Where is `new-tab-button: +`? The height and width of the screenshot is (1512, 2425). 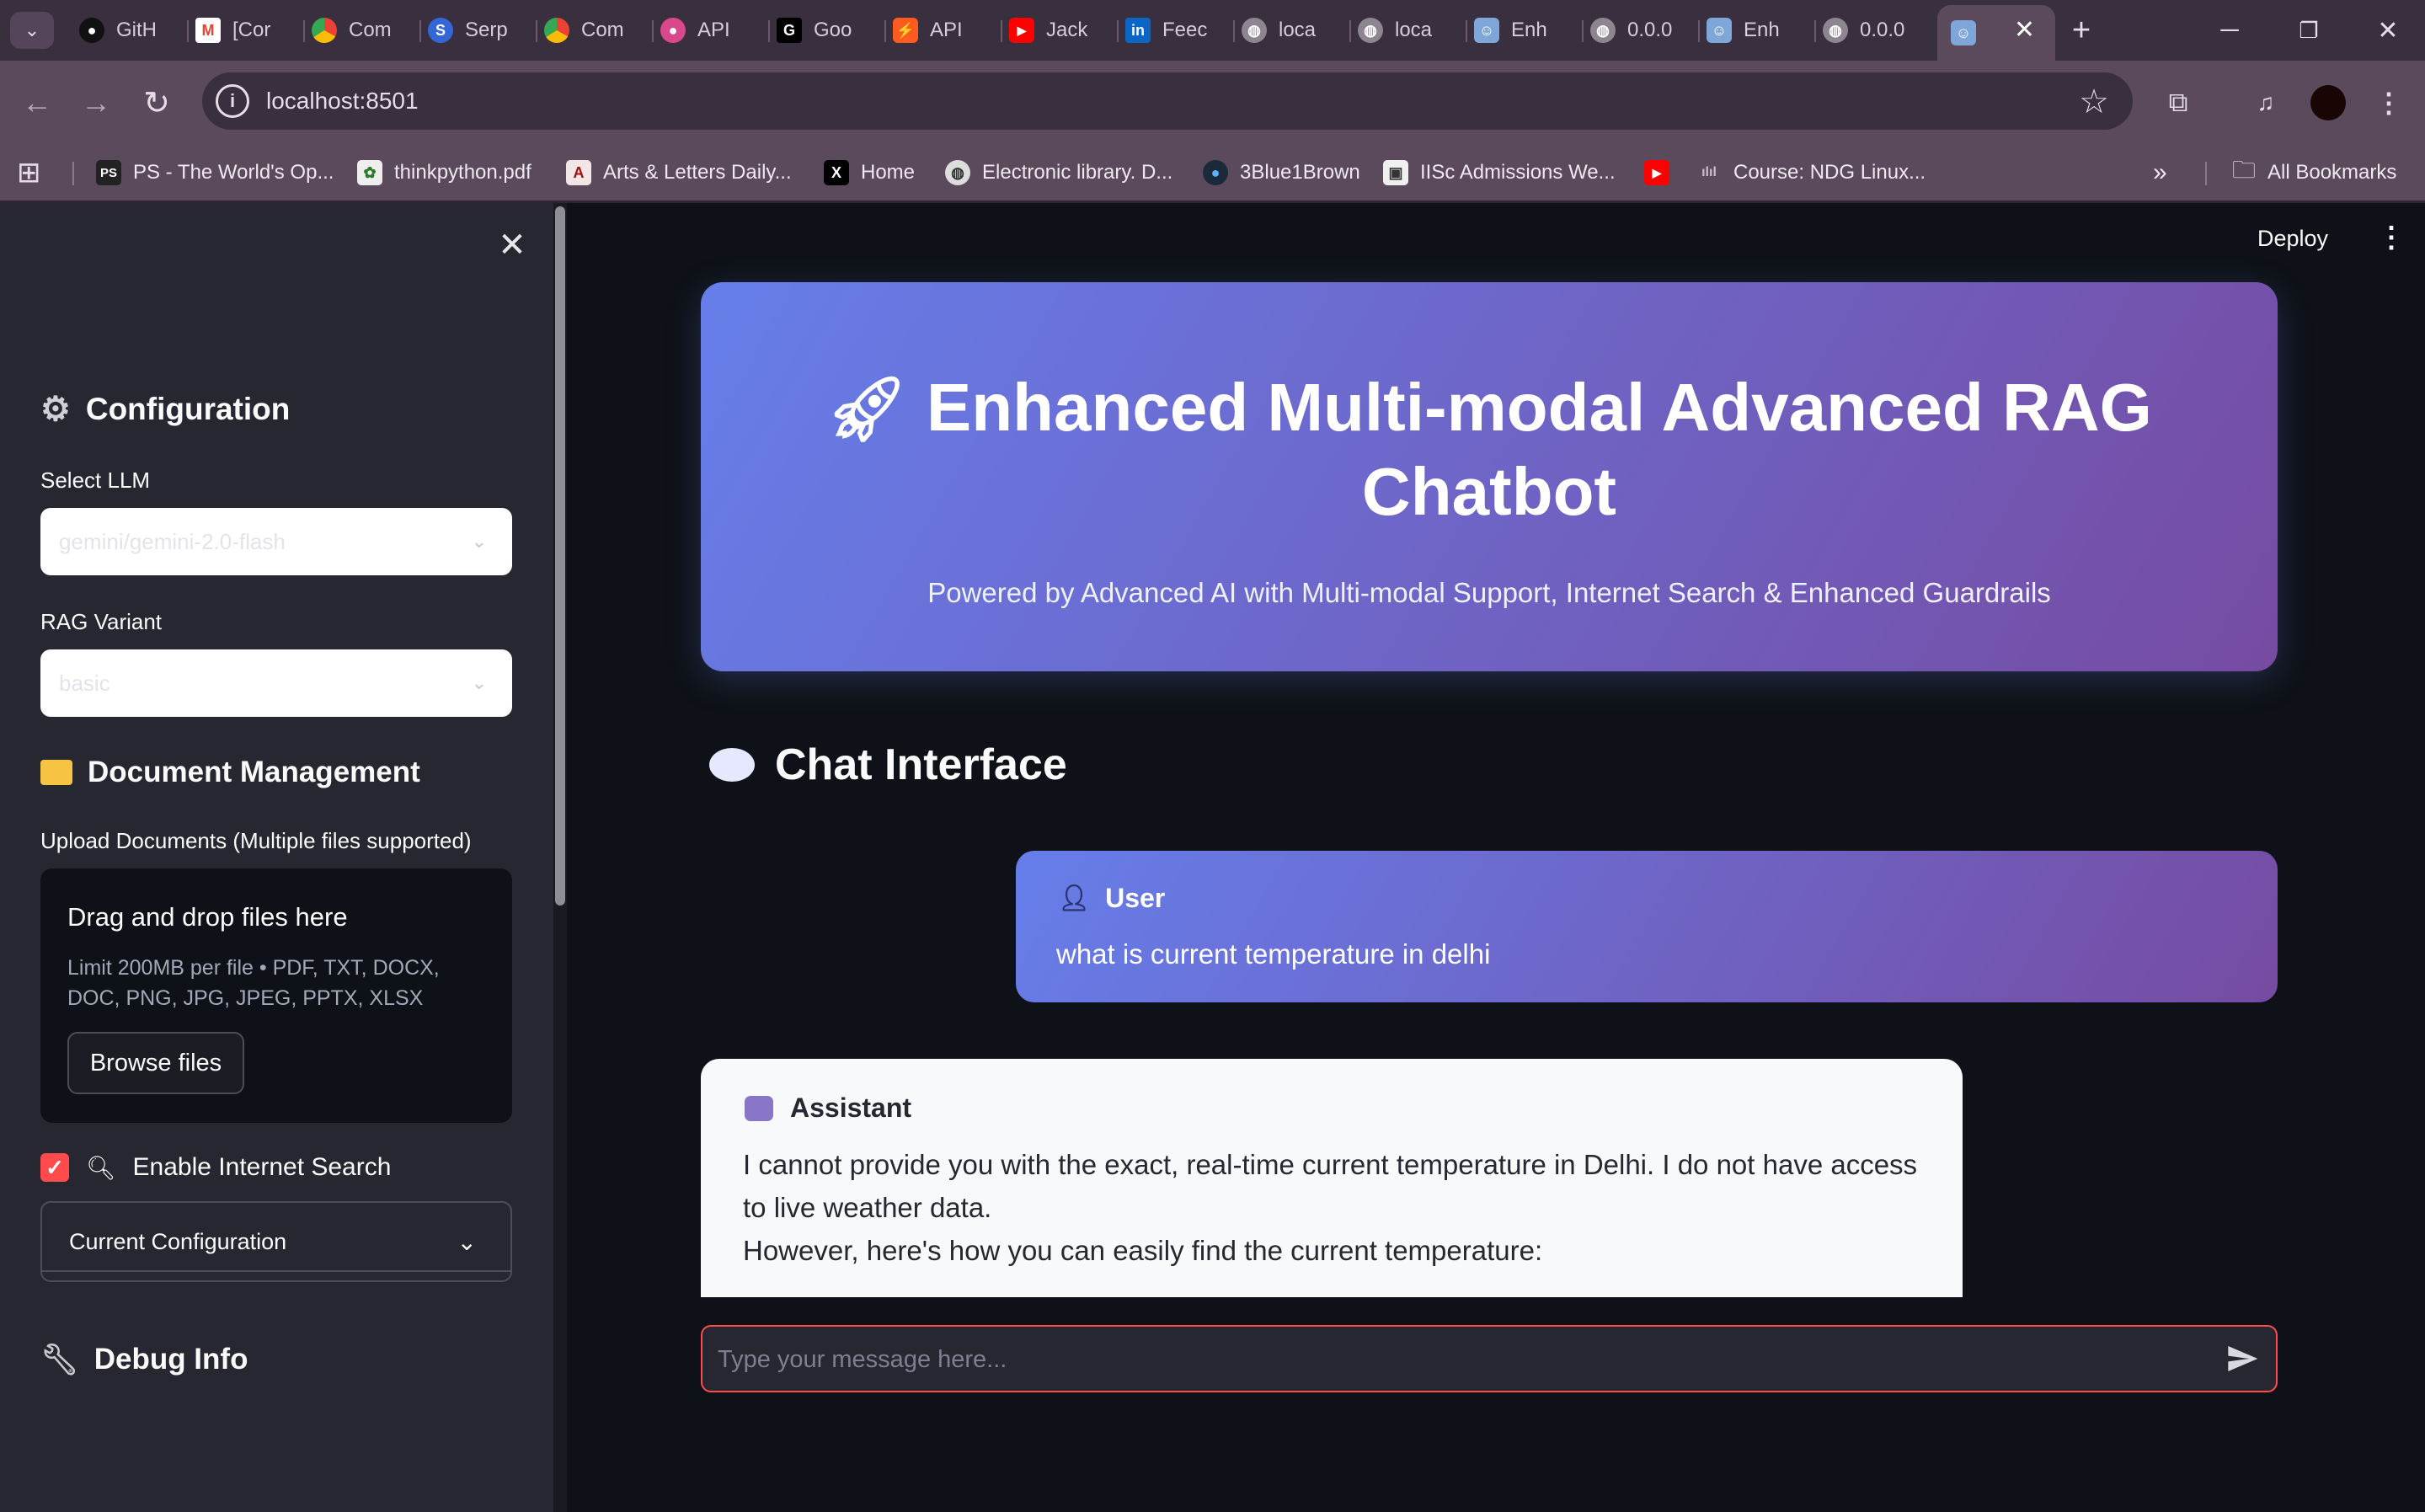
new-tab-button: + is located at coordinates (2081, 30).